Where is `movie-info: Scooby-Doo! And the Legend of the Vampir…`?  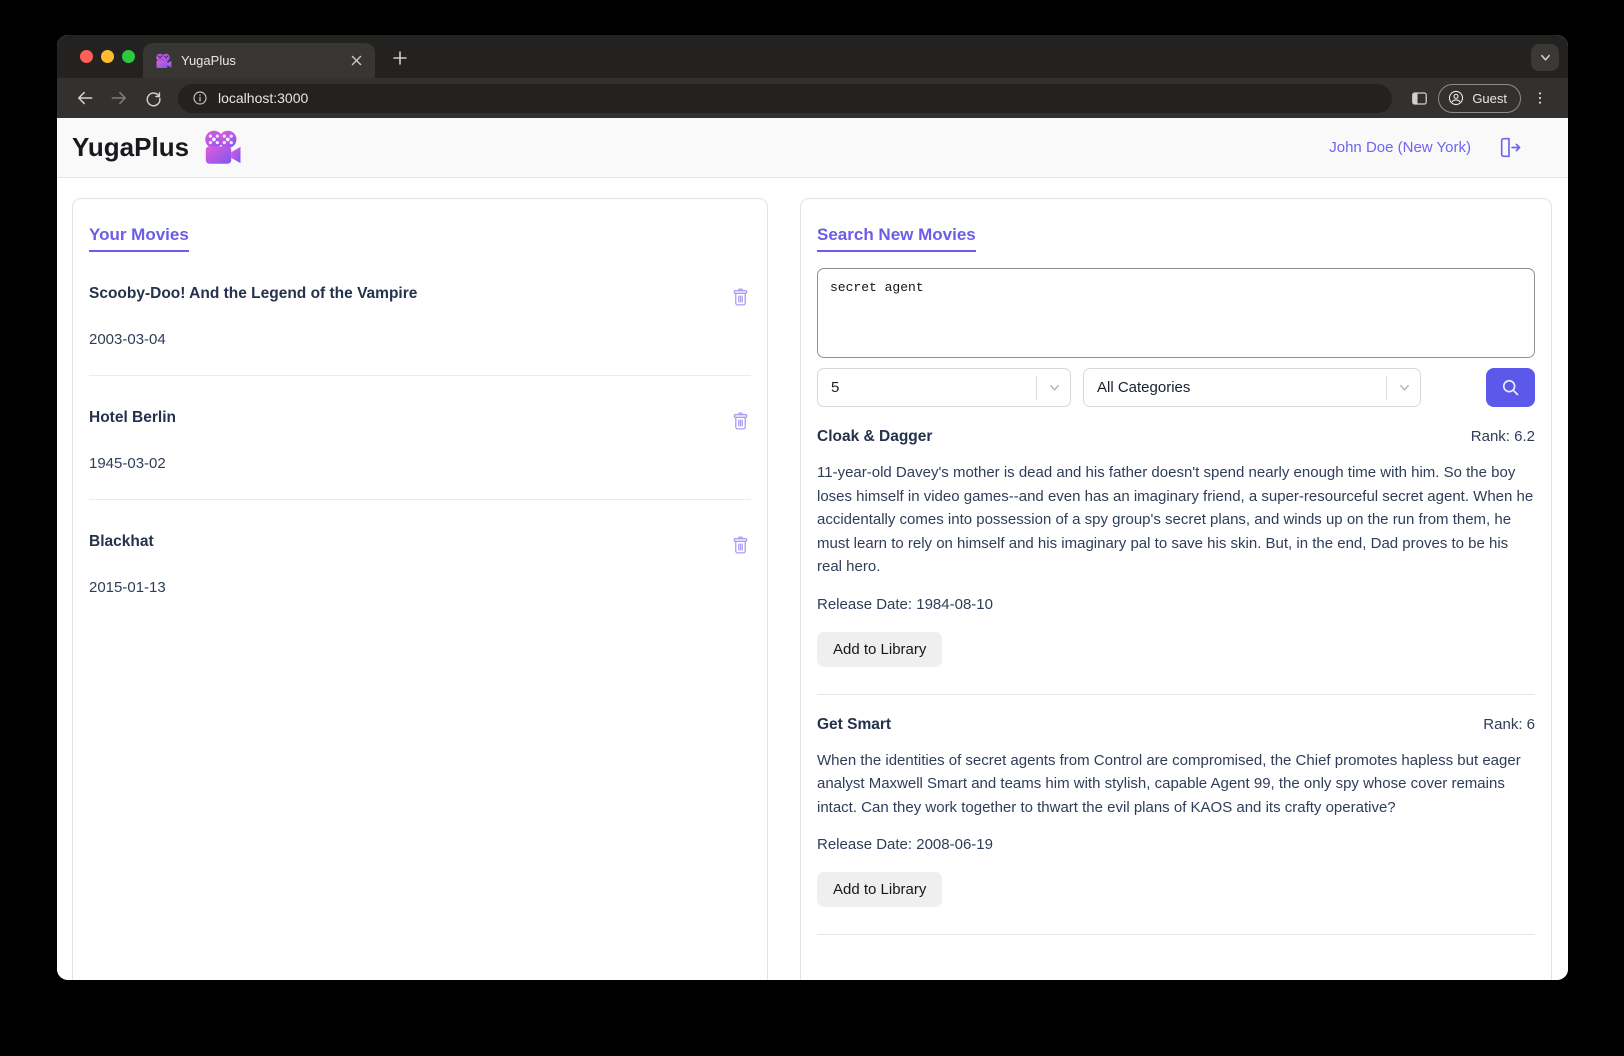 movie-info: Scooby-Doo! And the Legend of the Vampir… is located at coordinates (253, 316).